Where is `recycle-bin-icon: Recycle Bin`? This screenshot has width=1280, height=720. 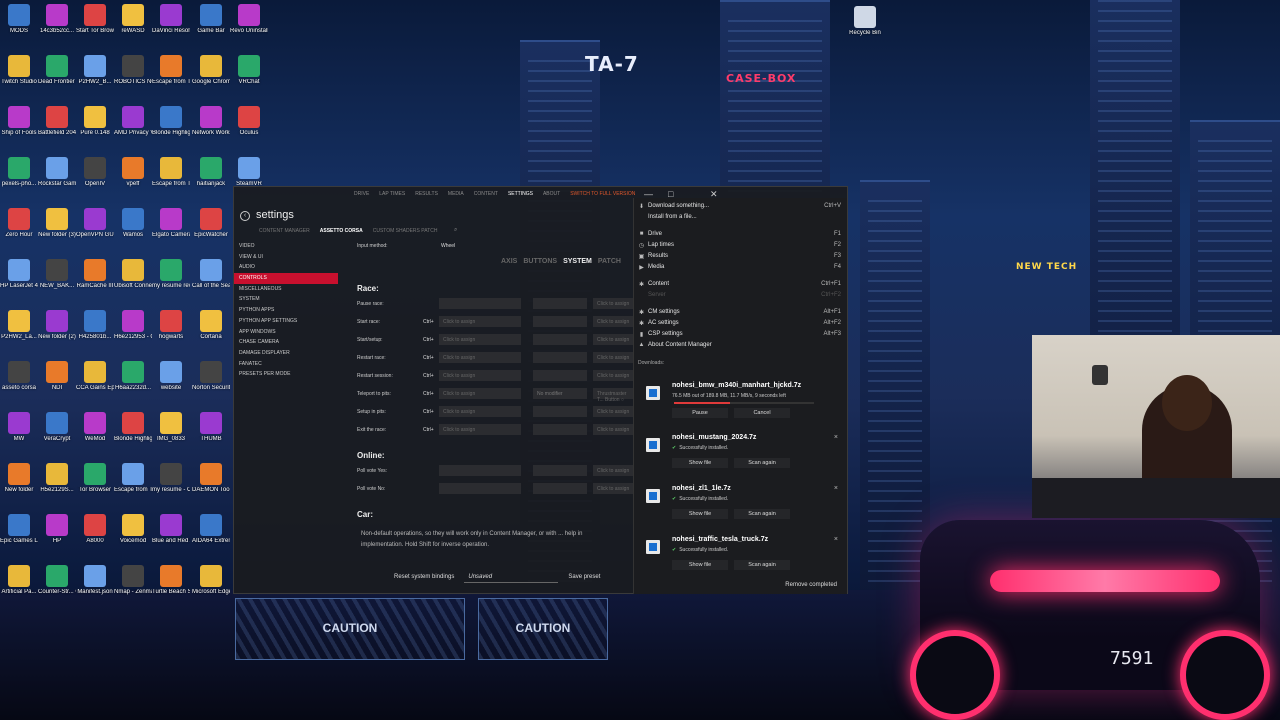 recycle-bin-icon: Recycle Bin is located at coordinates (865, 21).